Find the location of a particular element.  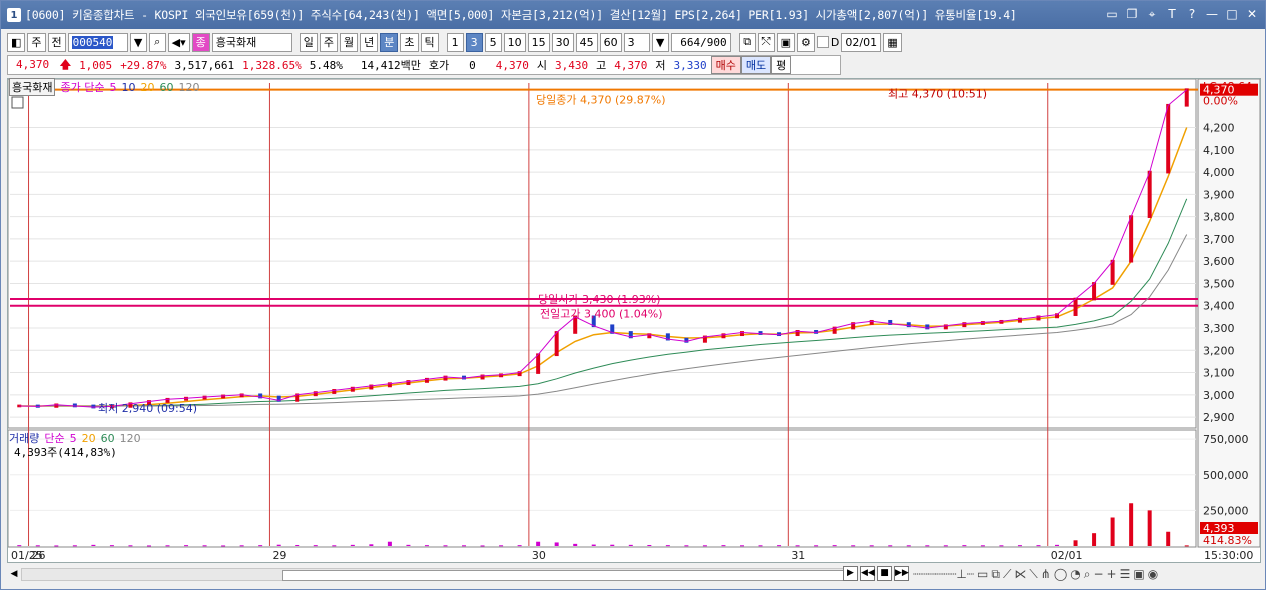

sell-button: 매도 is located at coordinates (756, 65).